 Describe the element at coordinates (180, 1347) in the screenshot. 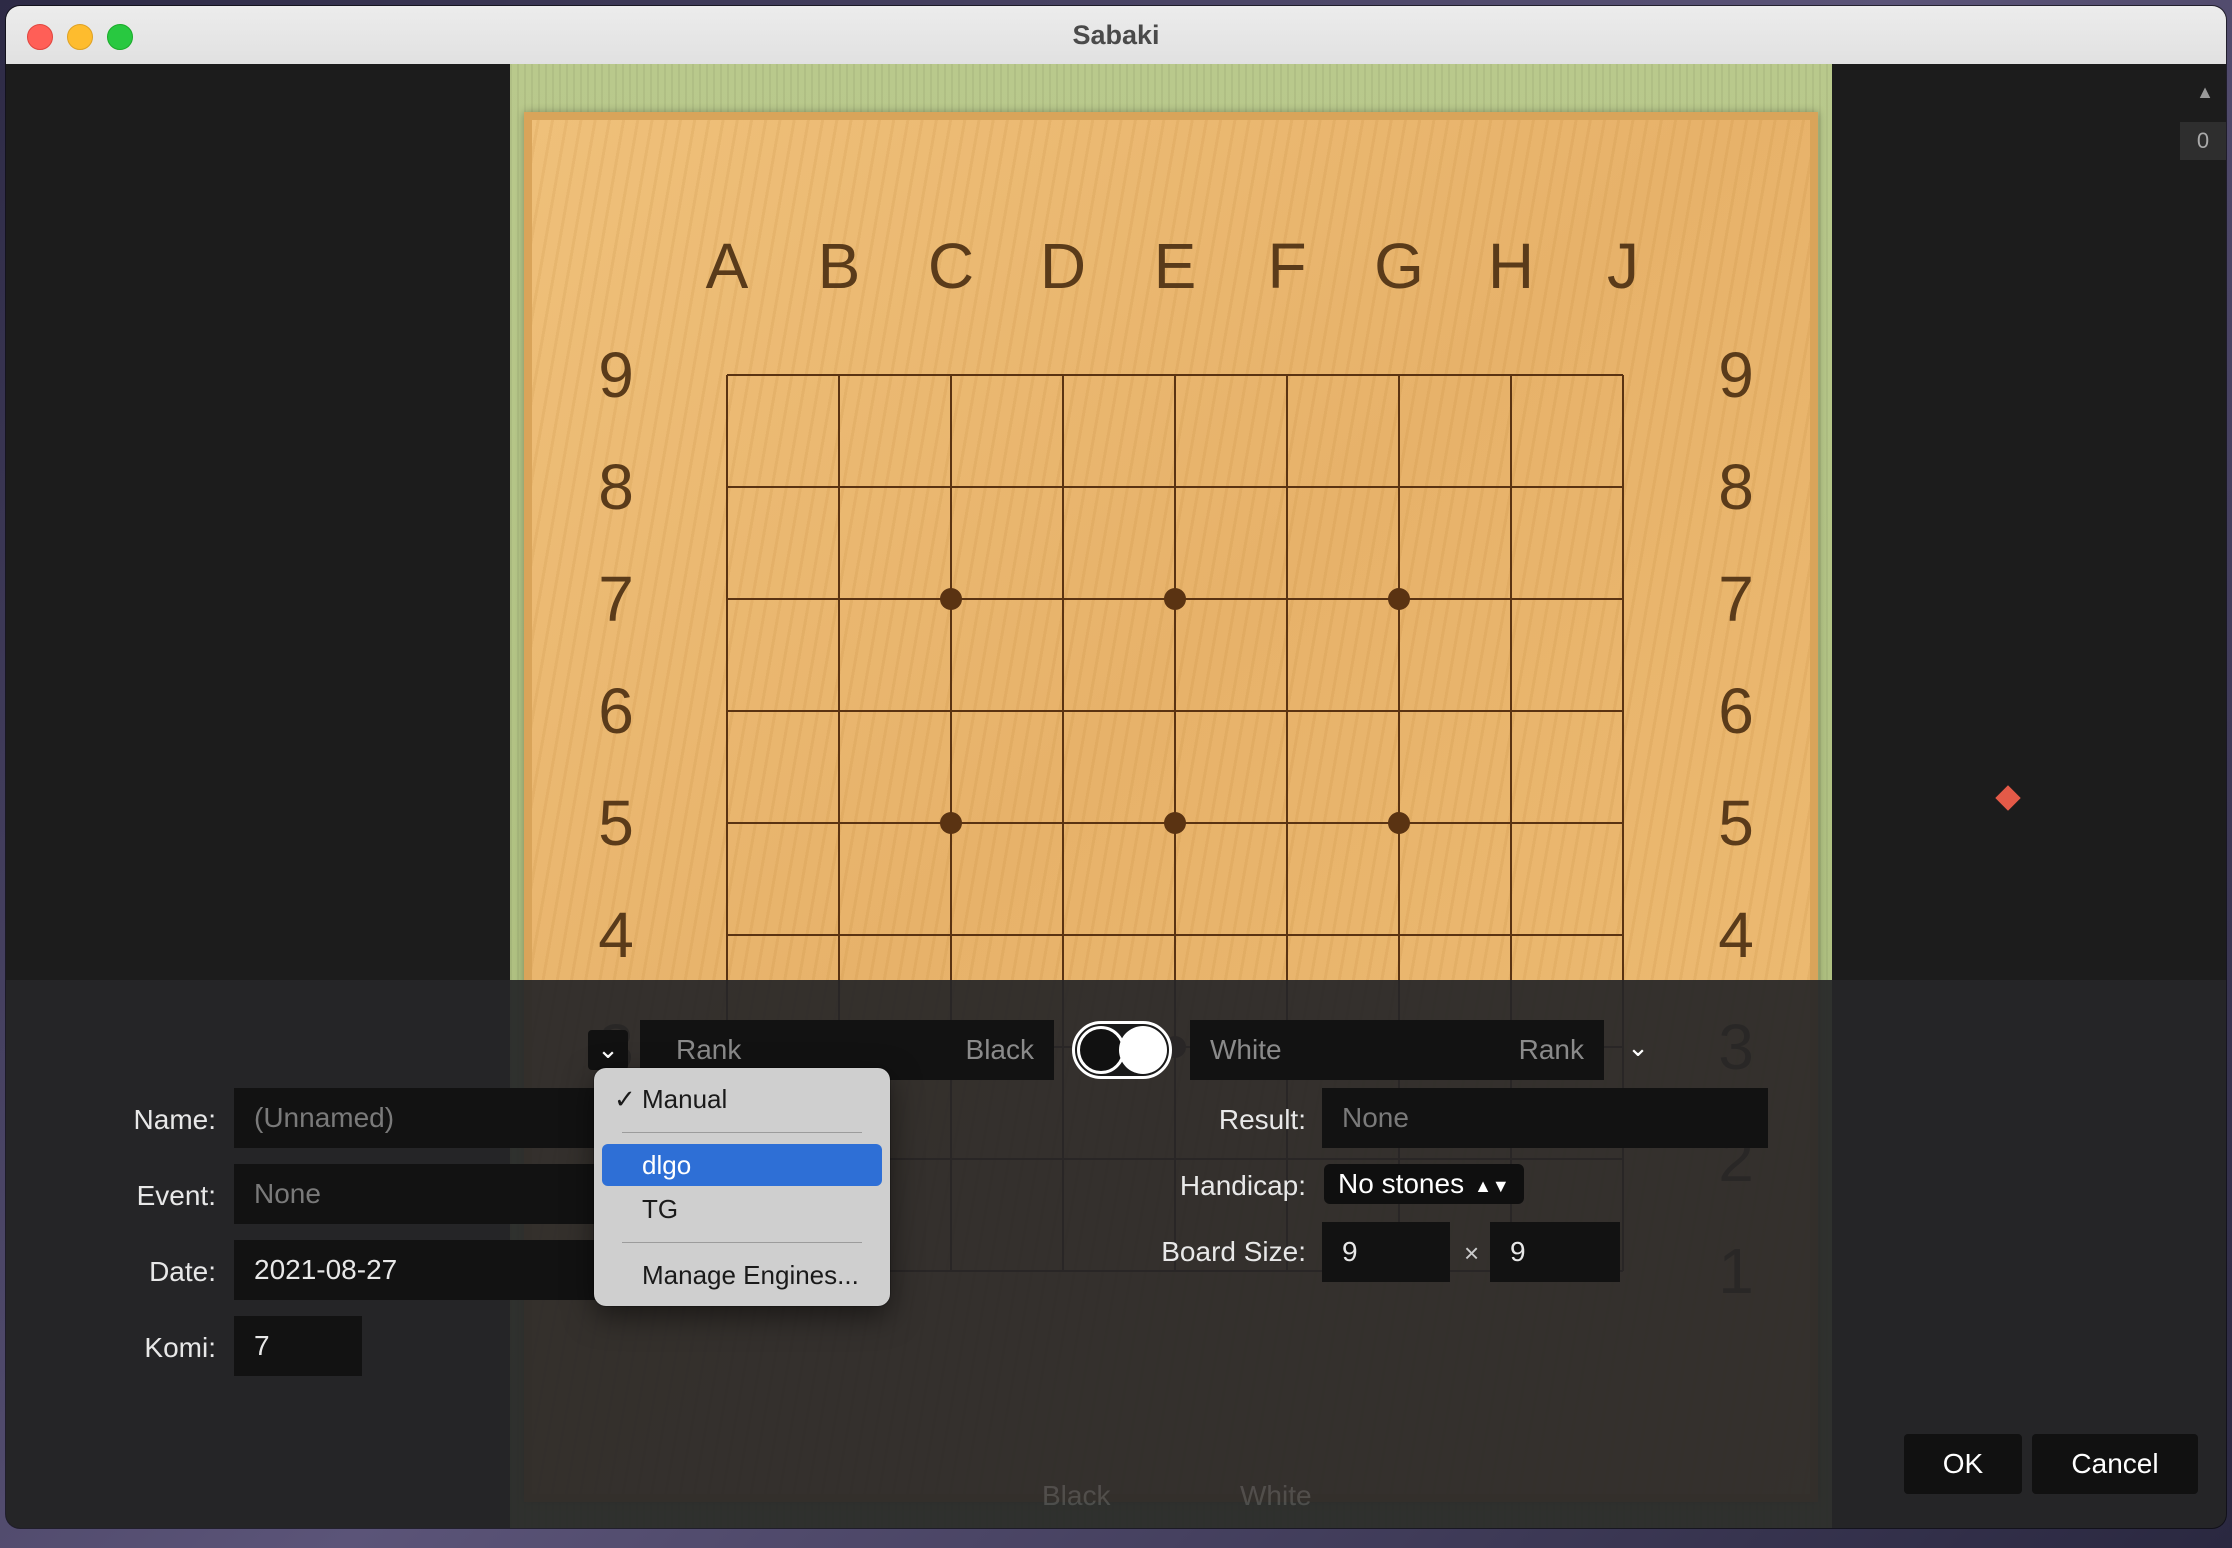

I see `komi-label: Komi:` at that location.